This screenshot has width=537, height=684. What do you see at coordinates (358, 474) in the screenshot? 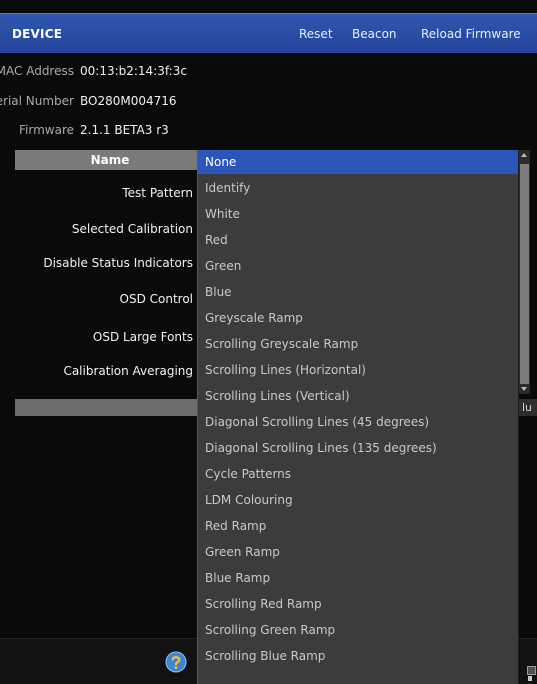
I see `option-cycle-patterns: Cycle Patterns` at bounding box center [358, 474].